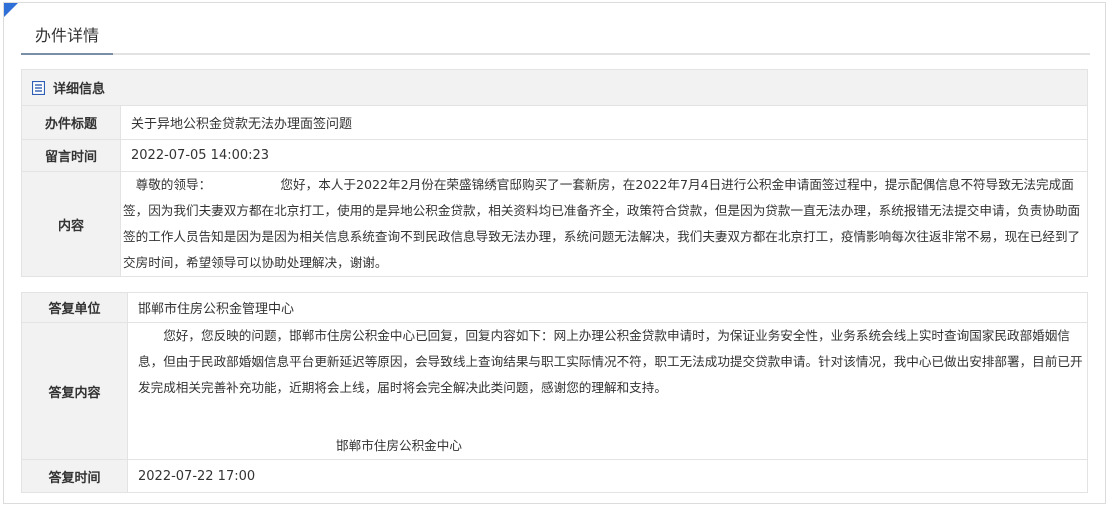  Describe the element at coordinates (38, 88) in the screenshot. I see `document-icon` at that location.